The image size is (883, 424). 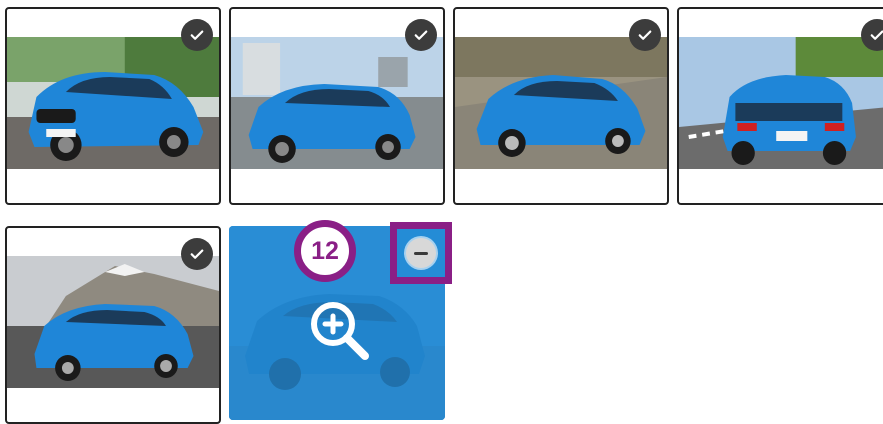 What do you see at coordinates (340, 331) in the screenshot?
I see `zoom-in-icon` at bounding box center [340, 331].